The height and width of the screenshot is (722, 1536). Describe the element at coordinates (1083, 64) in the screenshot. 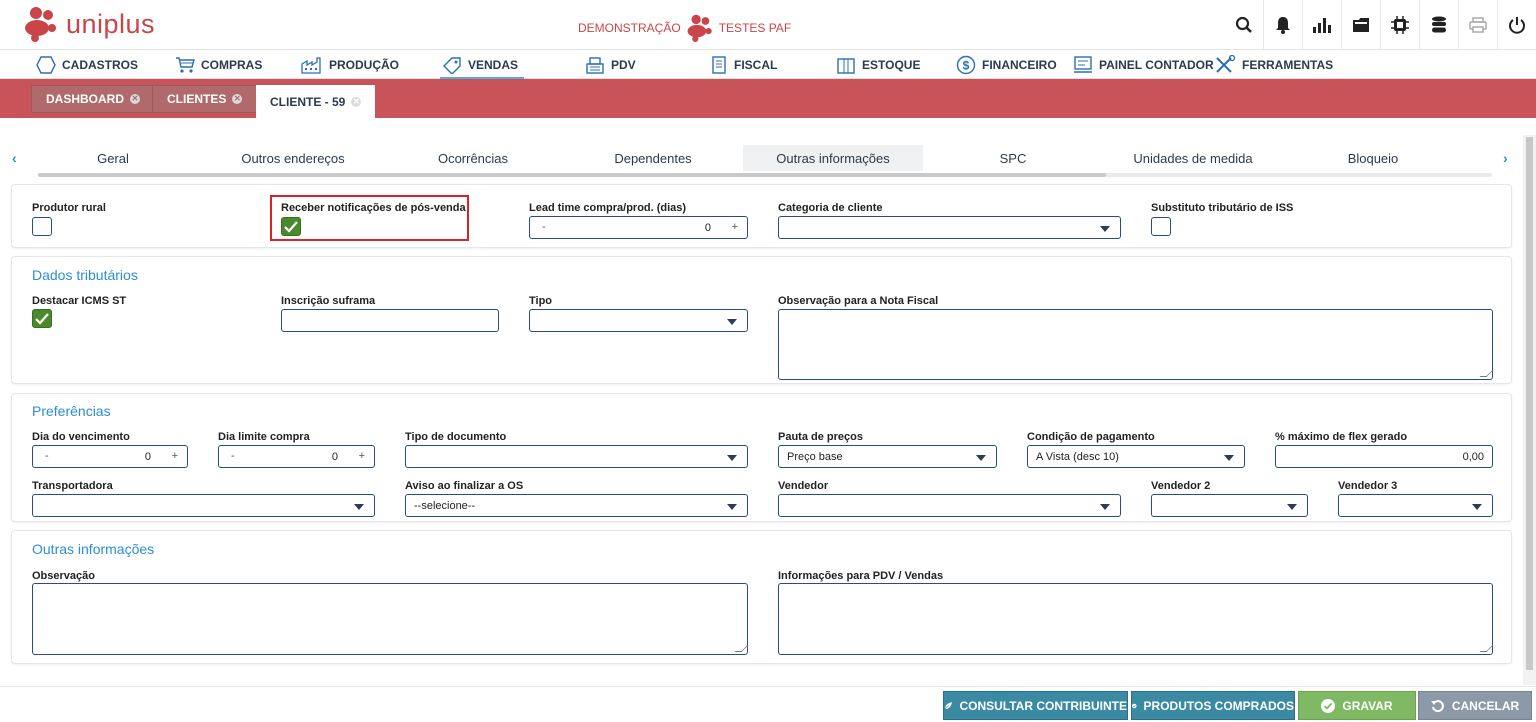

I see `panel-icon` at that location.